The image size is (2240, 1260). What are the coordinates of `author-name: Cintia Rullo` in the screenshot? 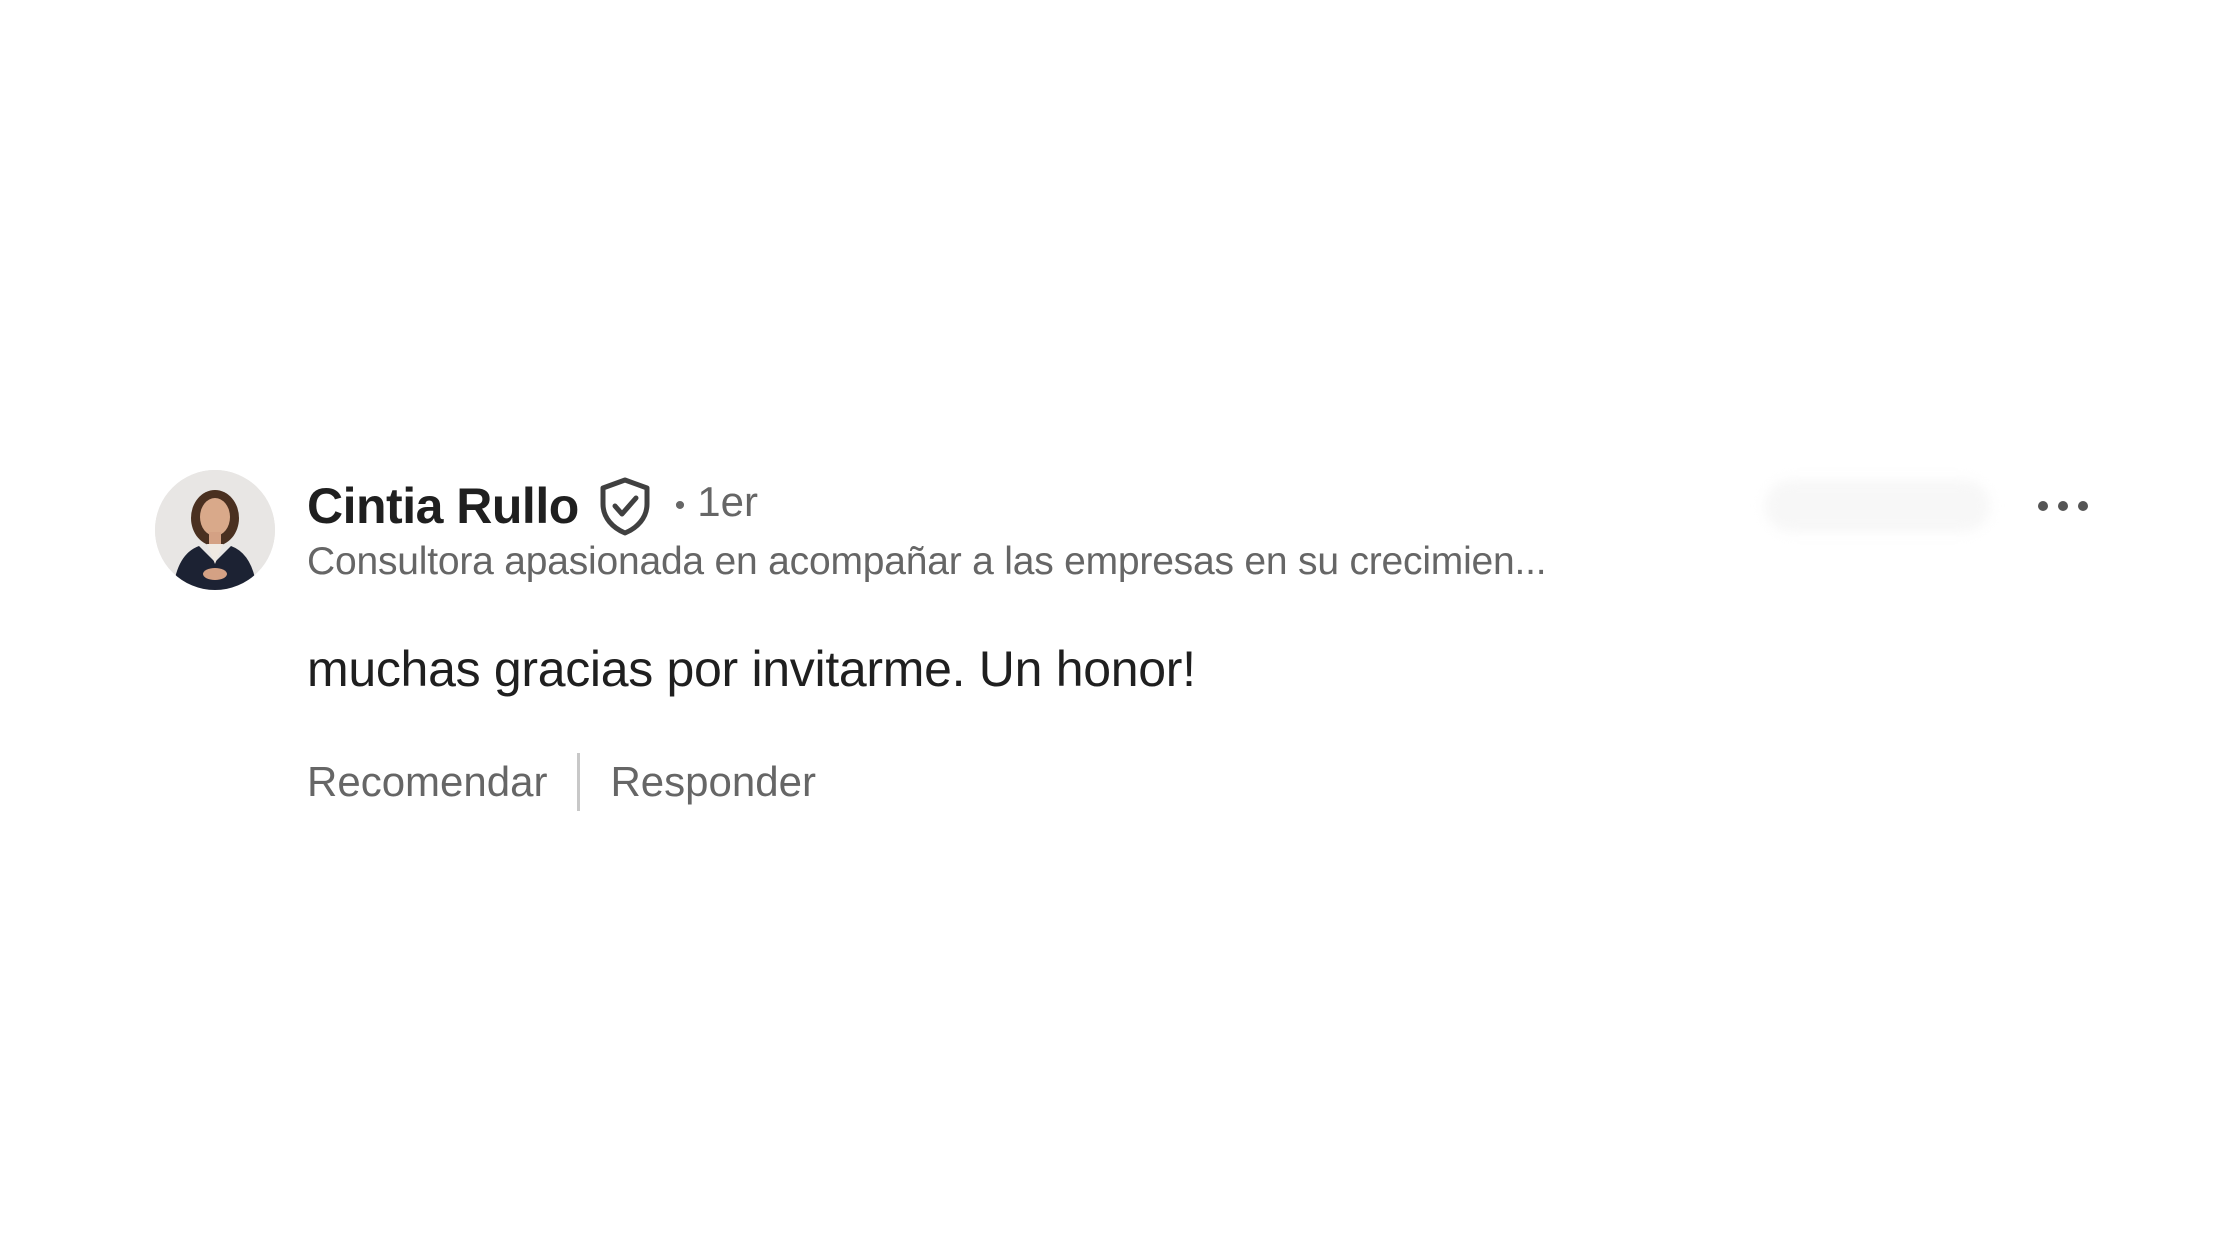 It's located at (443, 506).